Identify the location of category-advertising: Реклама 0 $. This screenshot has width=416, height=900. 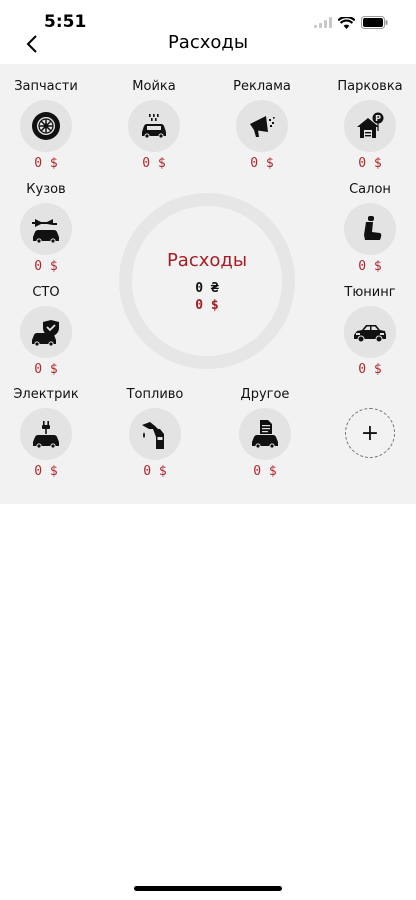
(262, 125).